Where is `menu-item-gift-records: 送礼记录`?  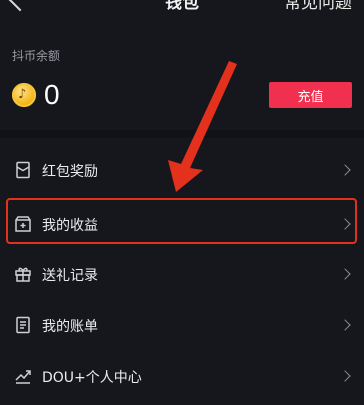
menu-item-gift-records: 送礼记录 is located at coordinates (182, 275).